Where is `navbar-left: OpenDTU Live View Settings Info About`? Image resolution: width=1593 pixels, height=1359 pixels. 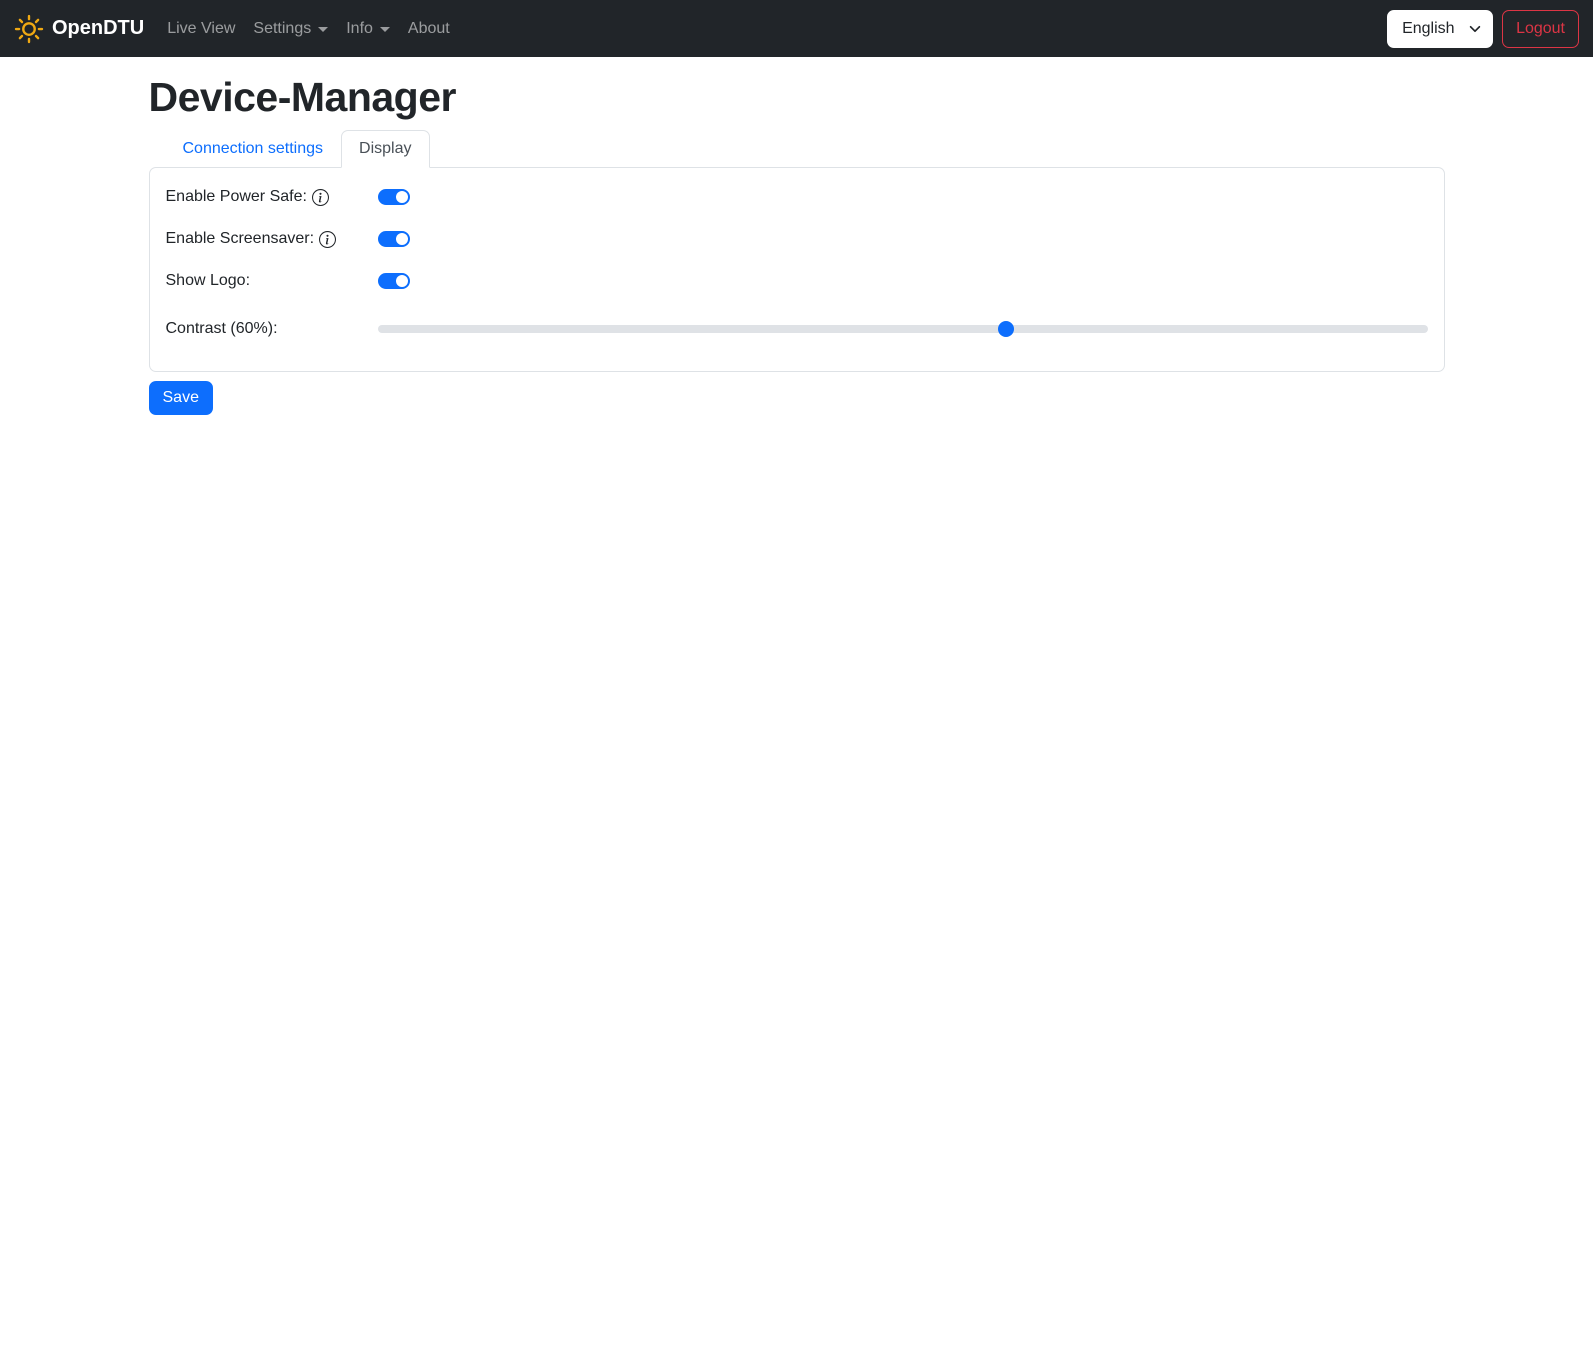 navbar-left: OpenDTU Live View Settings Info About is located at coordinates (236, 29).